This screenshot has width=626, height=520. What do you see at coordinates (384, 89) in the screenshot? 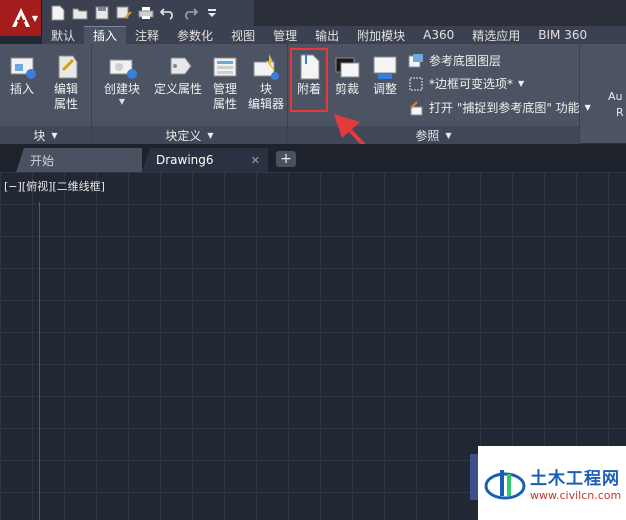
I see `adjust-label: 调整` at bounding box center [384, 89].